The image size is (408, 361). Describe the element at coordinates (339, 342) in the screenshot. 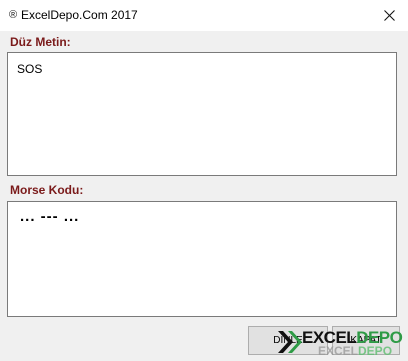

I see `exceldepo-logo: EXCELDEPO EXCELDEPO` at that location.